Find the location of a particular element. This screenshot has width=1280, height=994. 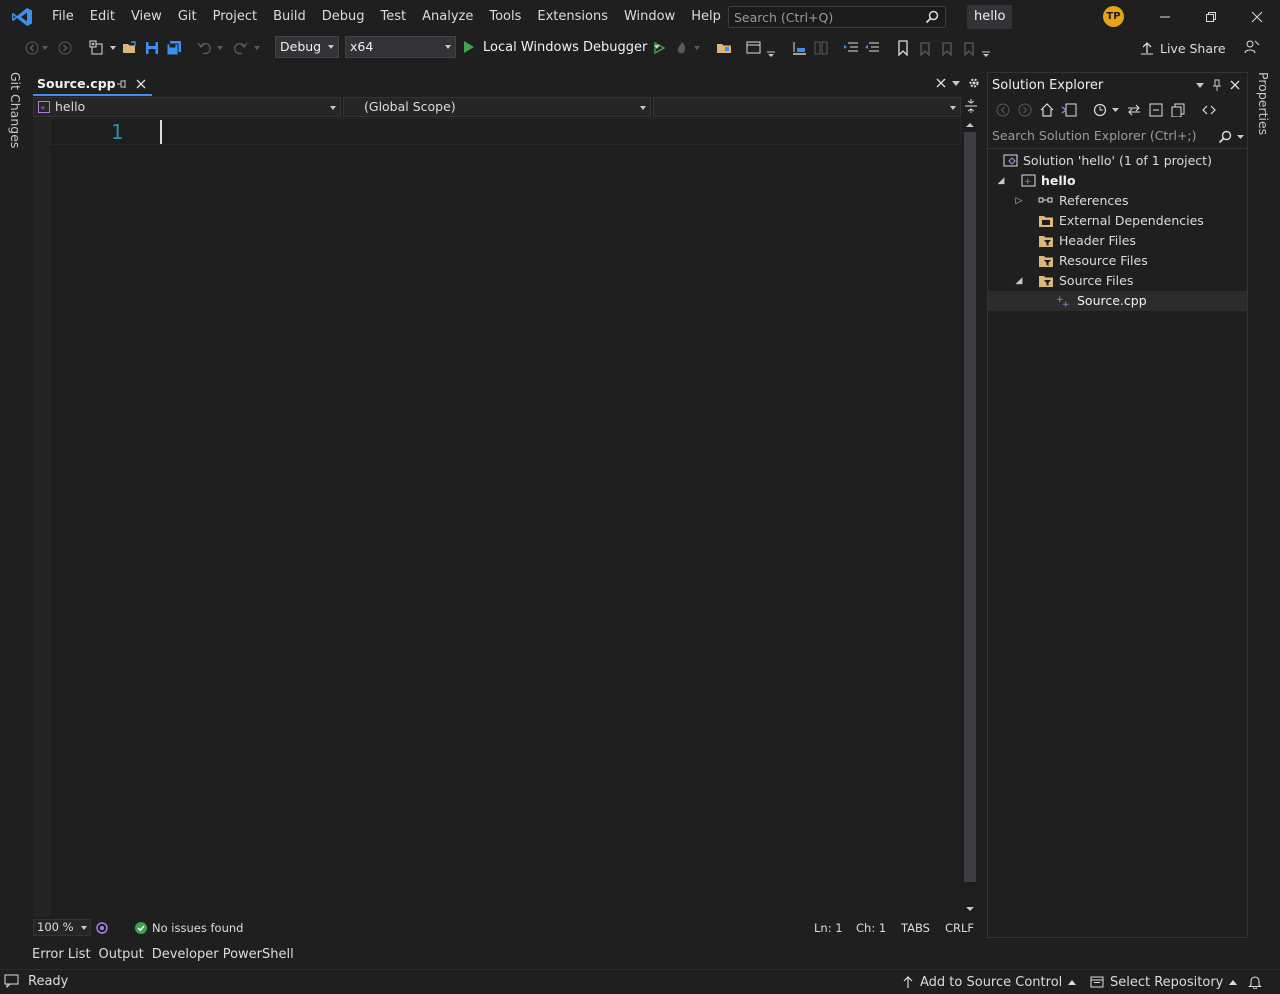

close-panel-icon is located at coordinates (1235, 85).